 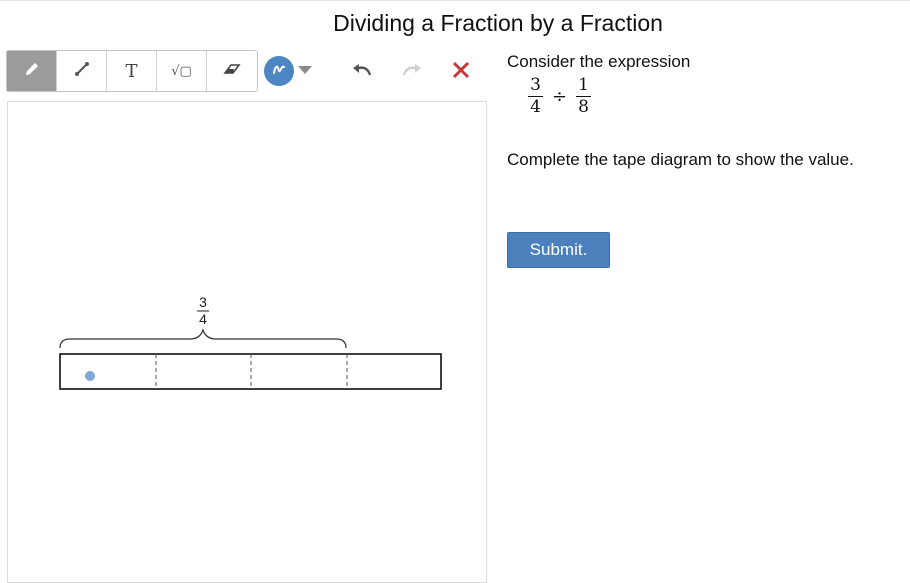 What do you see at coordinates (203, 338) in the screenshot?
I see `tape-bracket` at bounding box center [203, 338].